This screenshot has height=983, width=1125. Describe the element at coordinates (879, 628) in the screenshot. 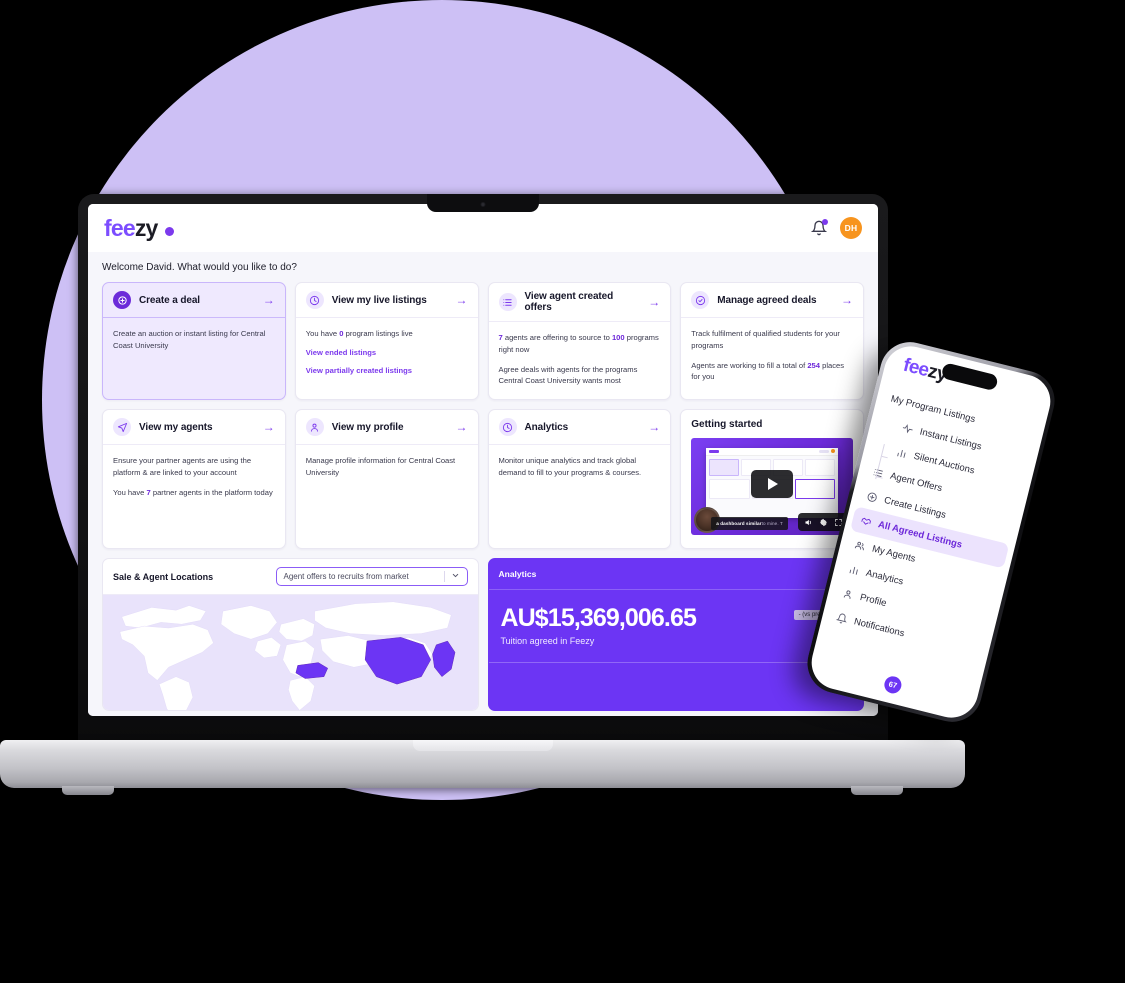

I see `nav-label: Notifications` at that location.